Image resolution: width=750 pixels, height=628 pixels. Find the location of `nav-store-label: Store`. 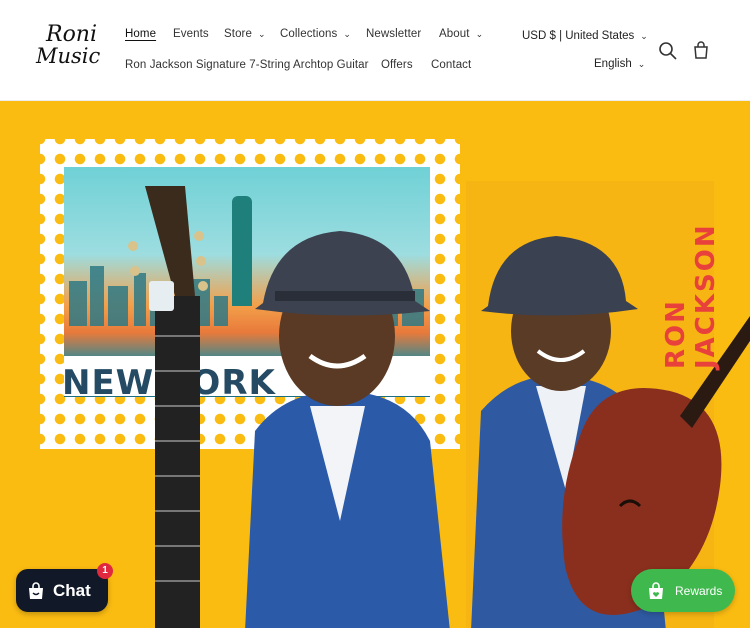

nav-store-label: Store is located at coordinates (238, 34).